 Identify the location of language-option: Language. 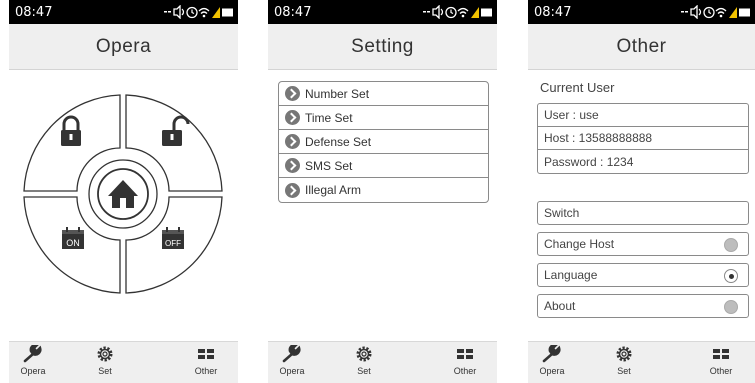
(643, 275).